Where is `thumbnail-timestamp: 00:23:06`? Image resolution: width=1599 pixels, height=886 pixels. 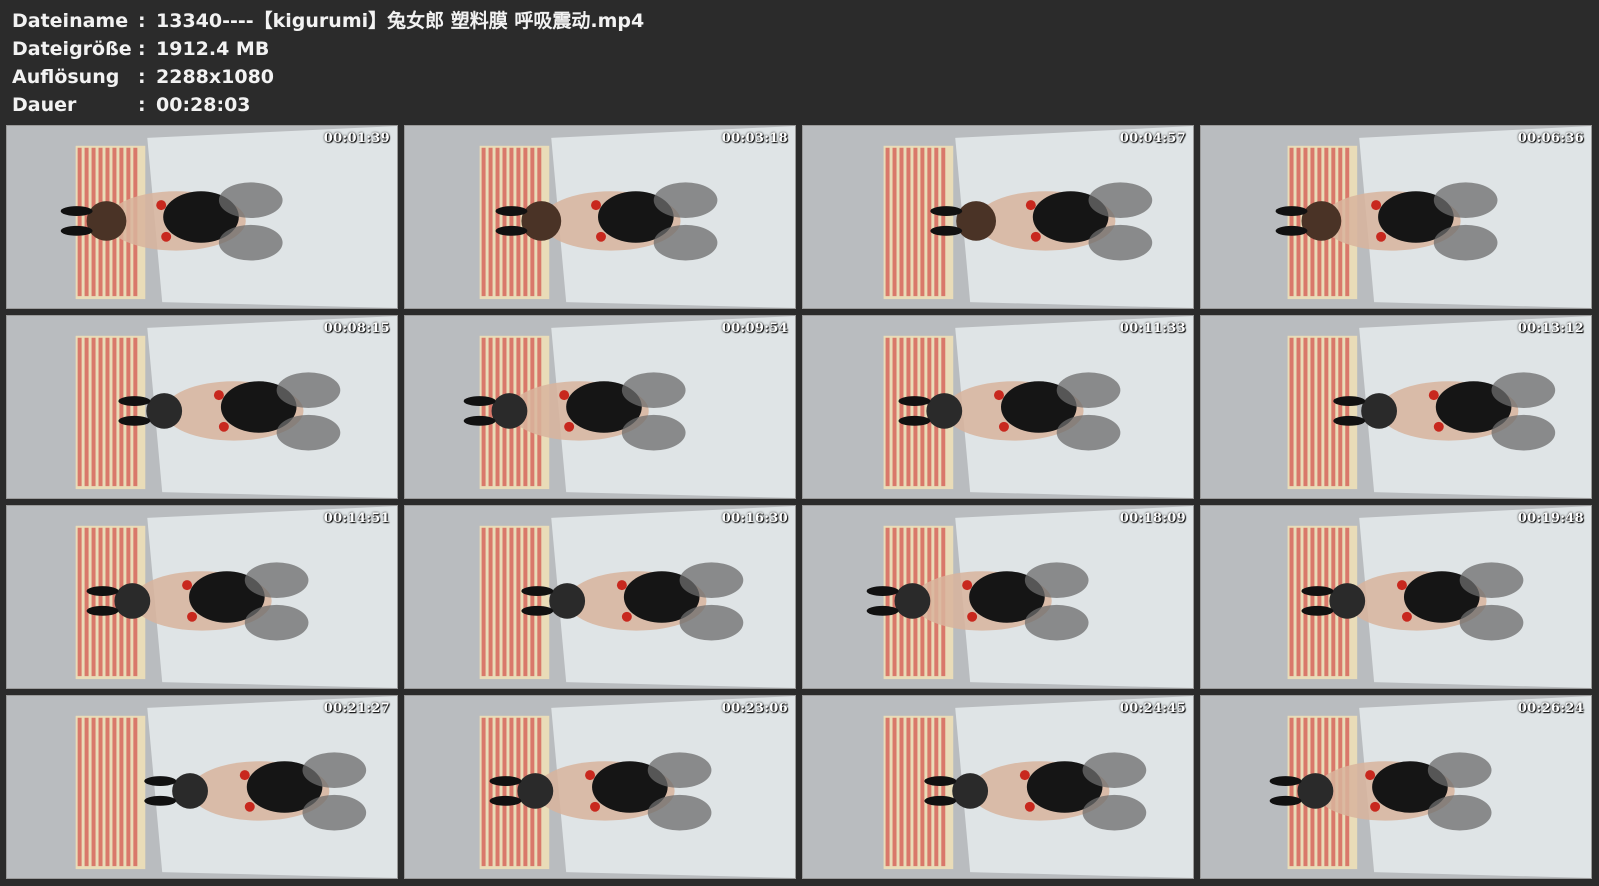
thumbnail-timestamp: 00:23:06 is located at coordinates (754, 708).